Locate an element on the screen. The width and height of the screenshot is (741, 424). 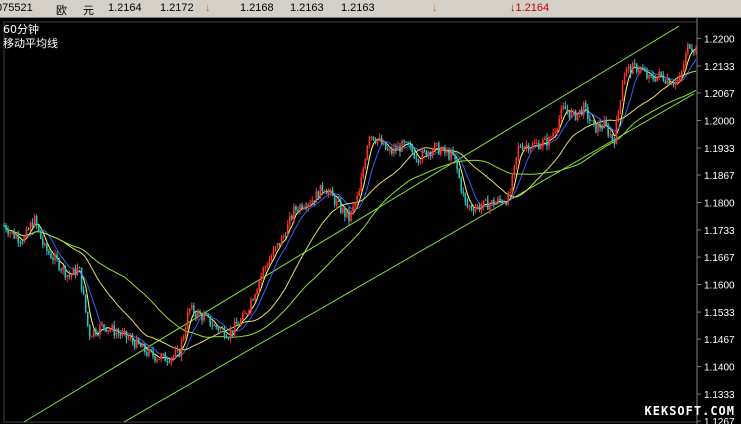
indicator-label: 移动平均线 is located at coordinates (30, 43).